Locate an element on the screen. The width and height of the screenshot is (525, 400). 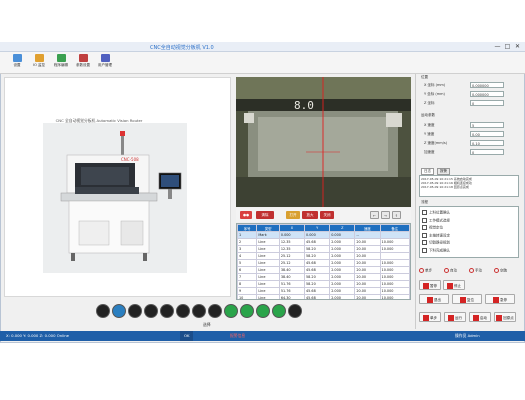
camera-button-1: 清除 is located at coordinates (265, 215).